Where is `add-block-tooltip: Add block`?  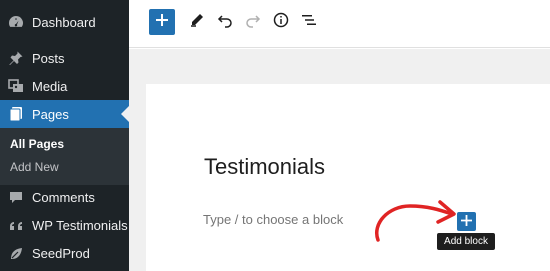
add-block-tooltip: Add block is located at coordinates (466, 241).